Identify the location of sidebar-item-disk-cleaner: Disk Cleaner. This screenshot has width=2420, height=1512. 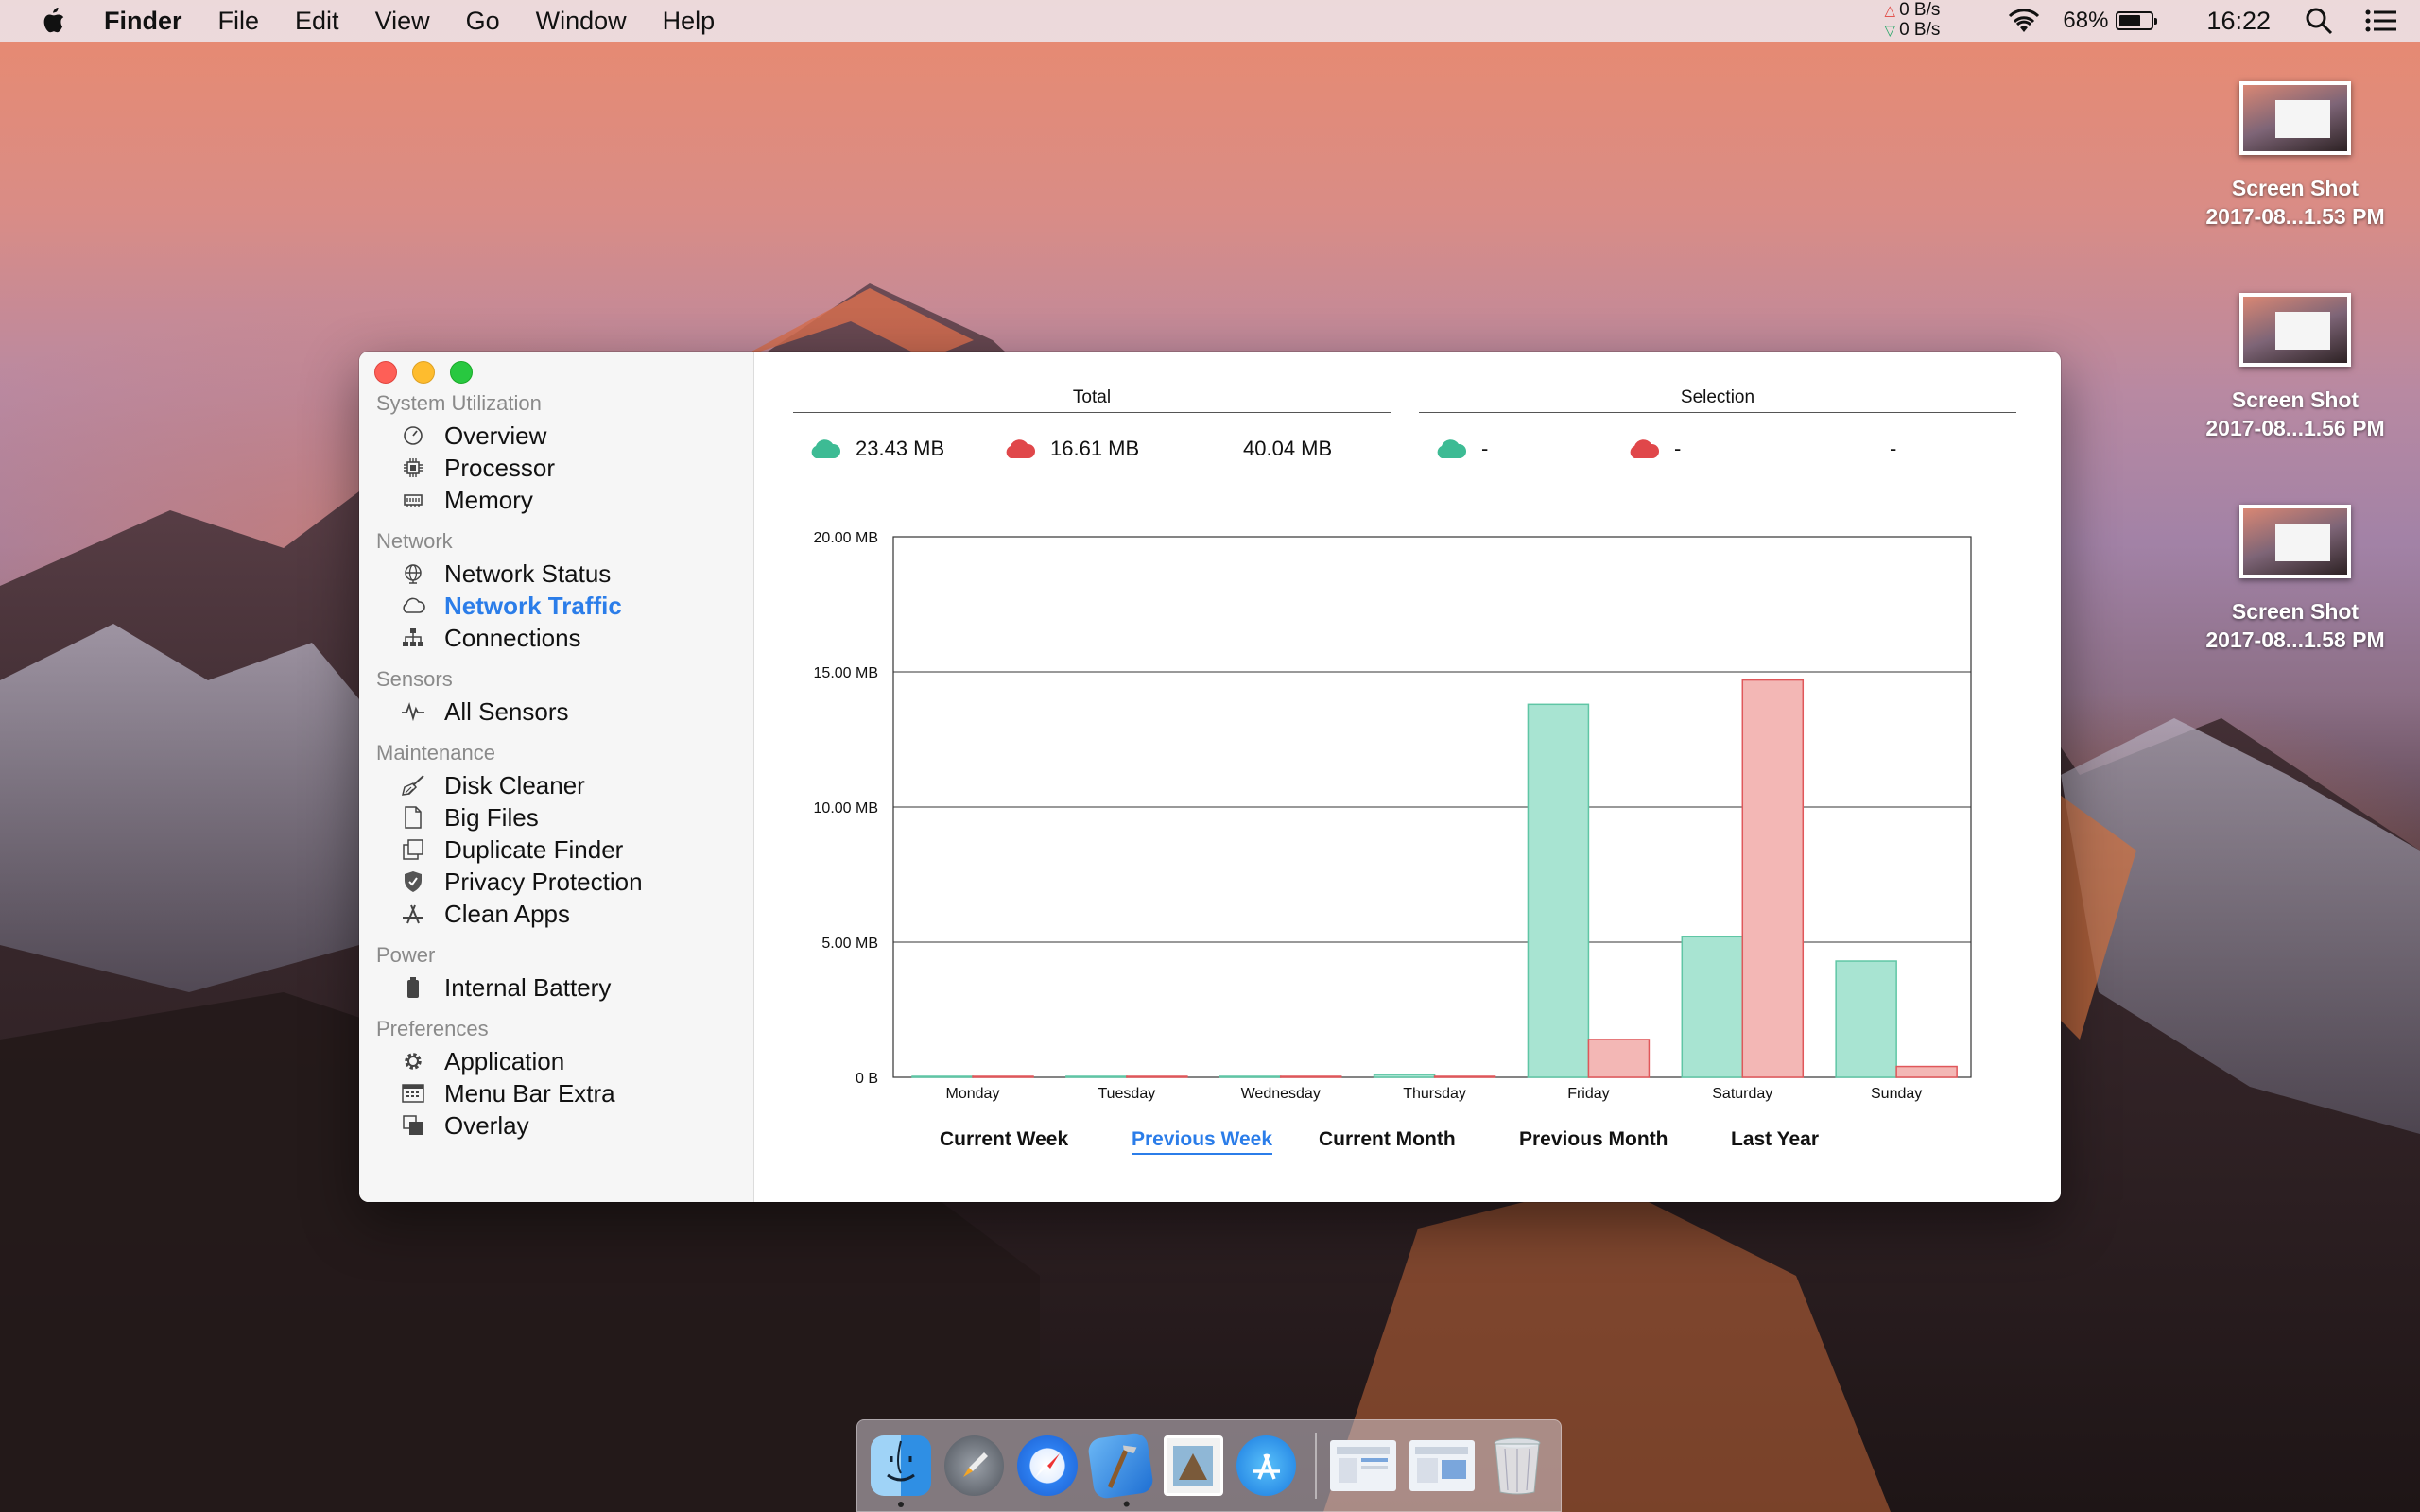
(564, 785).